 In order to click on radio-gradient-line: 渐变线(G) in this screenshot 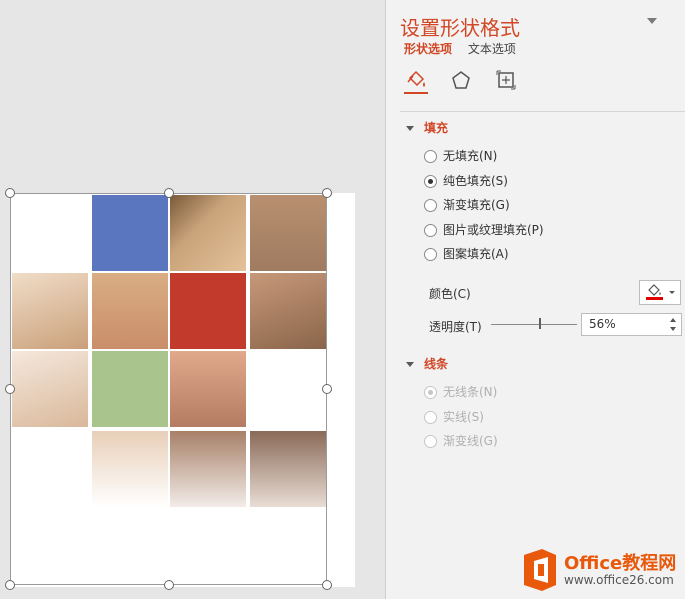, I will do `click(461, 441)`.